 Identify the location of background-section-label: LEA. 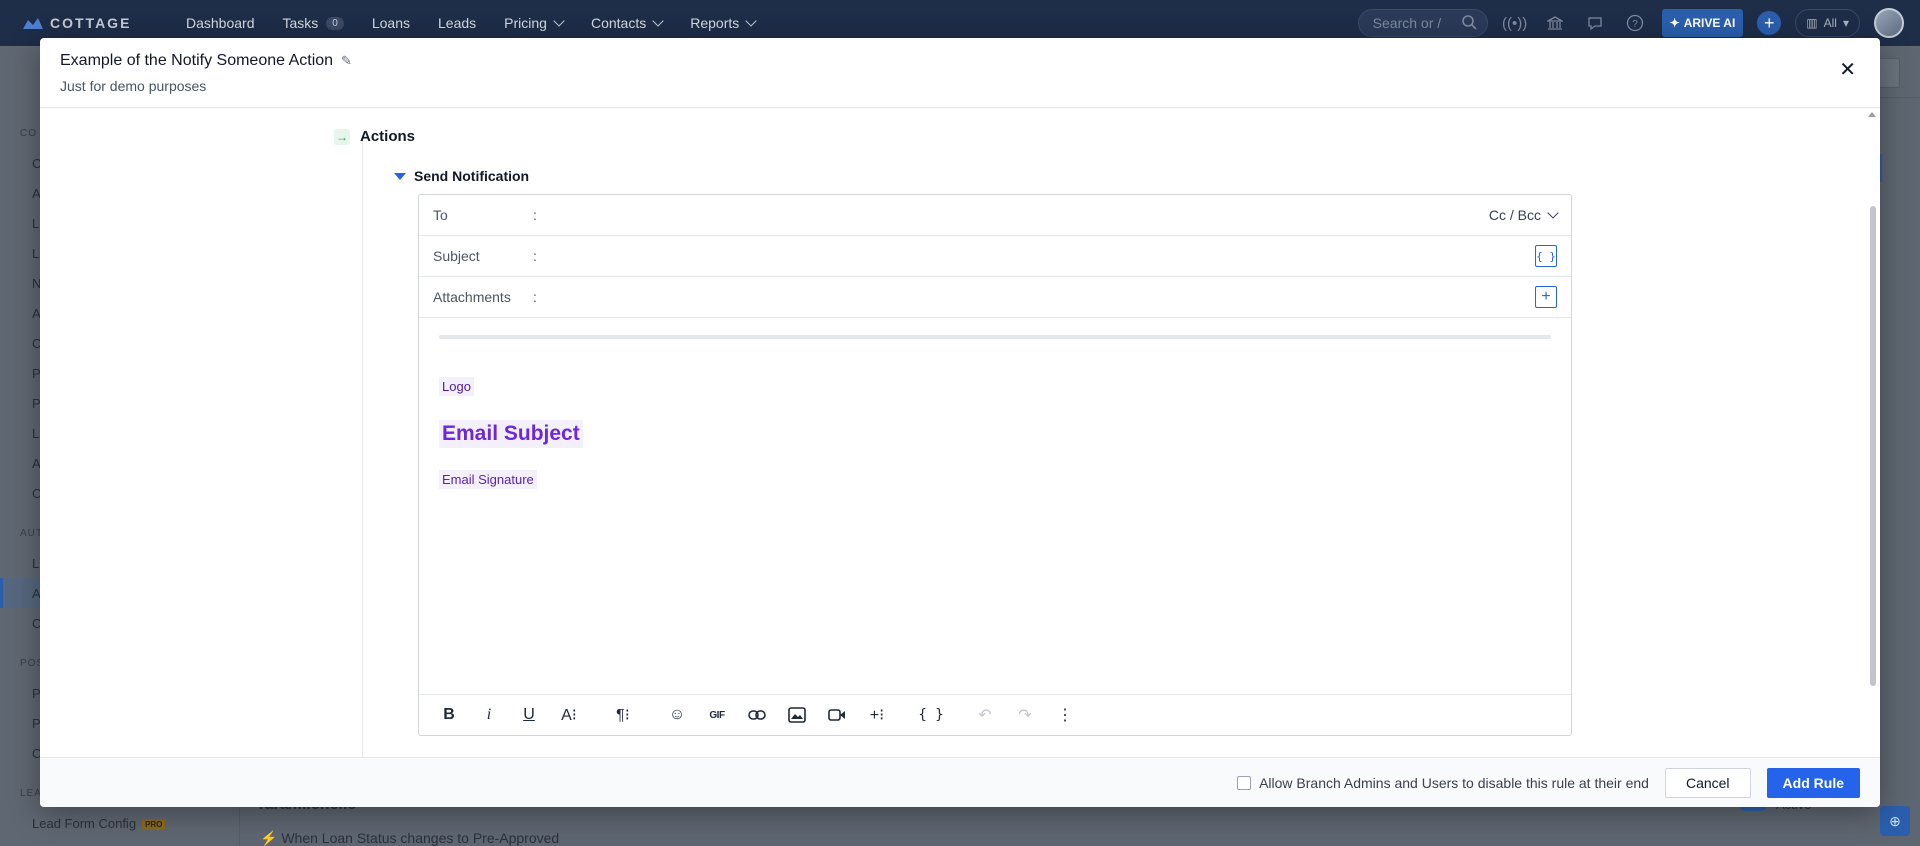
(31, 793).